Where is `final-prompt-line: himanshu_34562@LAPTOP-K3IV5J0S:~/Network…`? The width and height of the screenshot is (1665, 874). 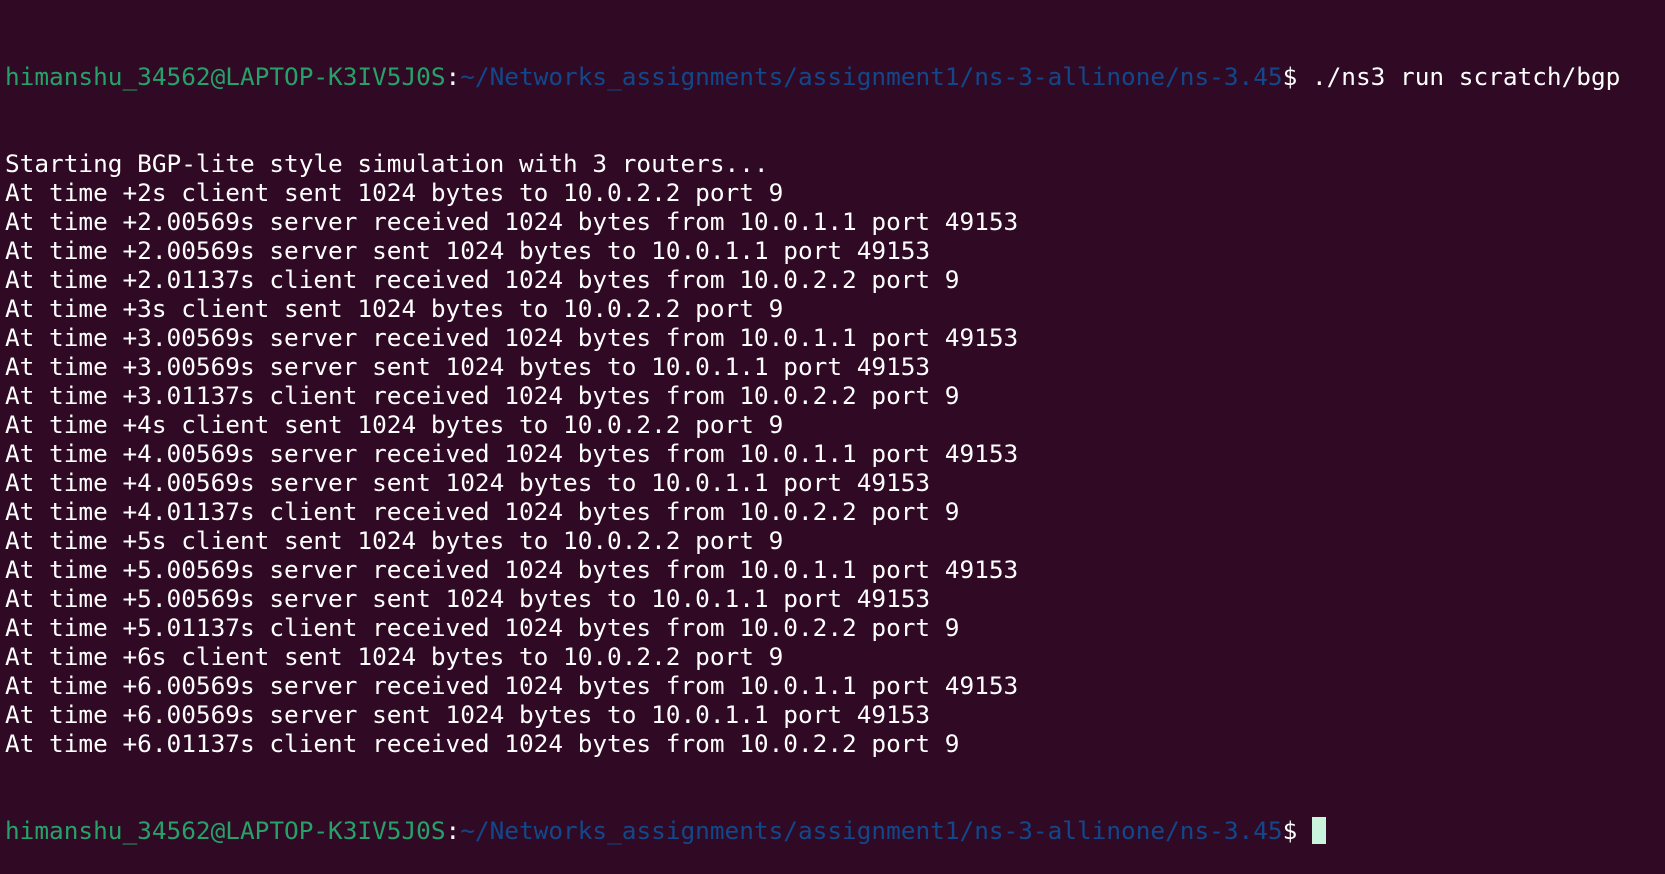 final-prompt-line: himanshu_34562@LAPTOP-K3IV5J0S:~/Network… is located at coordinates (835, 830).